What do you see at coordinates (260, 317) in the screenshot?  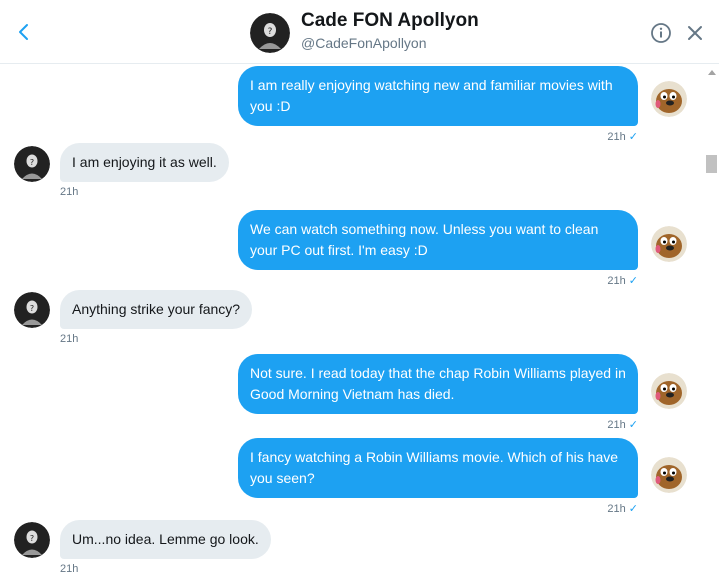 I see `message-received: Anything strike your fancy? 21h` at bounding box center [260, 317].